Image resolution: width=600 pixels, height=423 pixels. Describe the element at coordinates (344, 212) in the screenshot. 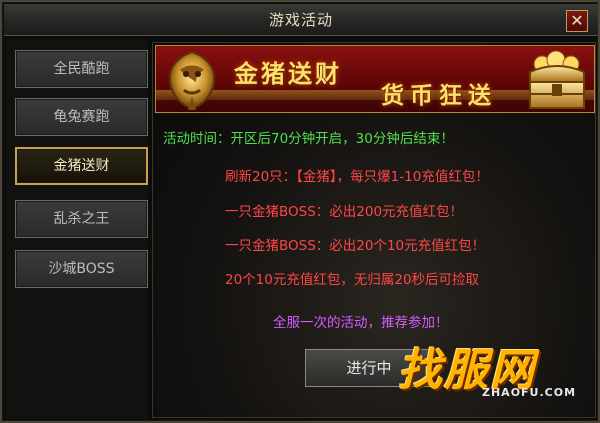

I see `reward-line-2: 一只金猪BOSS：必出200元充值红包！` at that location.